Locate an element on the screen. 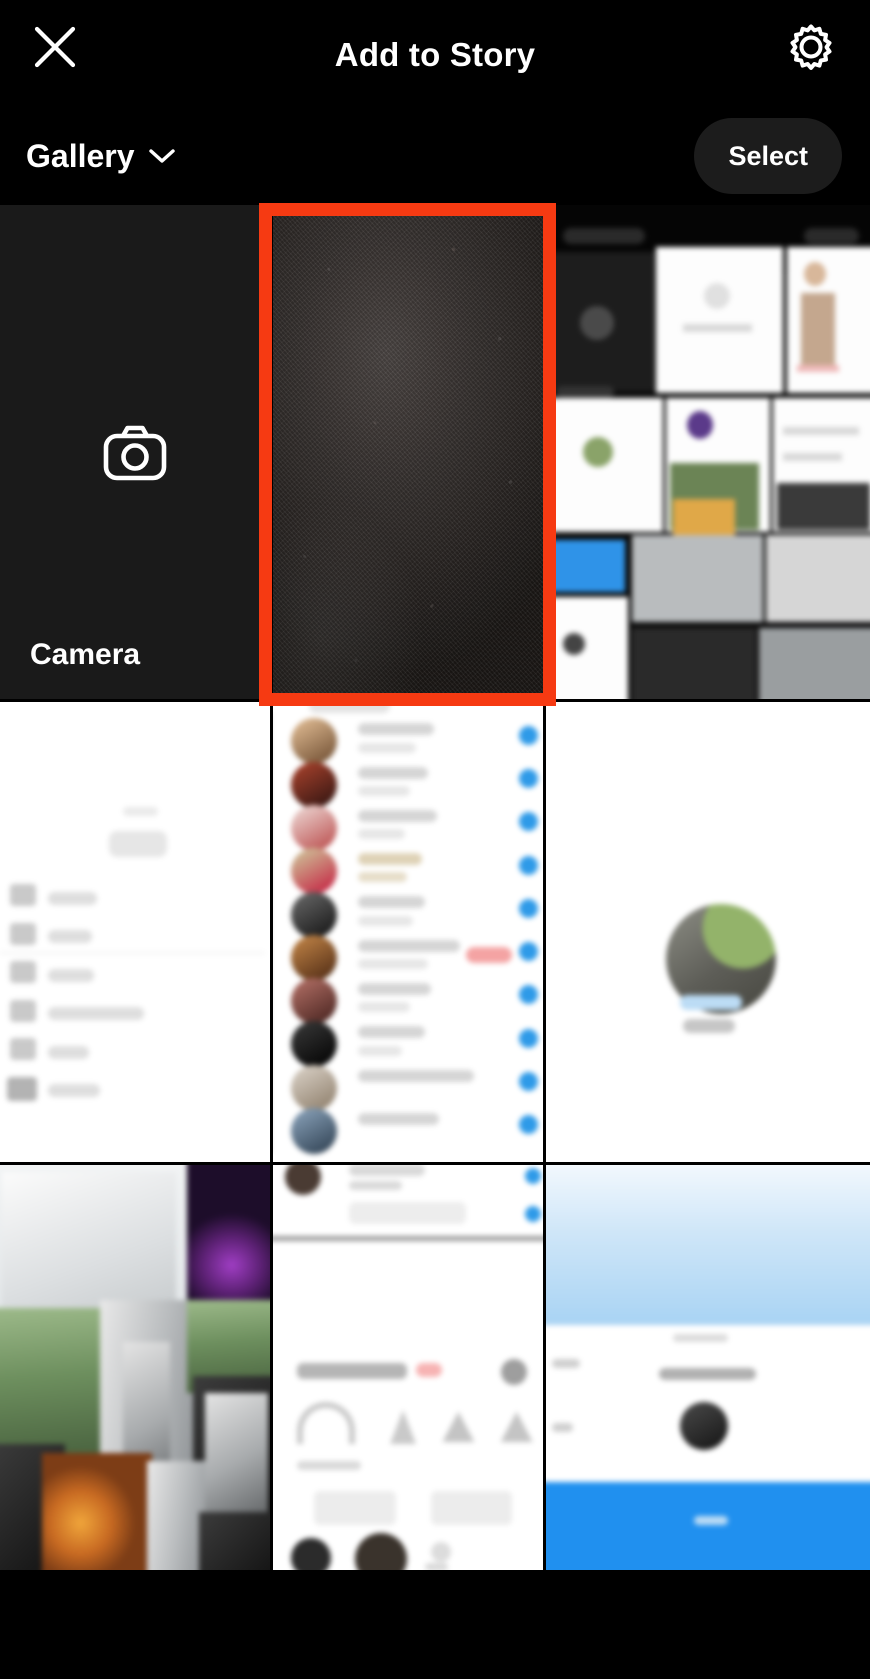  gear-icon is located at coordinates (811, 47).